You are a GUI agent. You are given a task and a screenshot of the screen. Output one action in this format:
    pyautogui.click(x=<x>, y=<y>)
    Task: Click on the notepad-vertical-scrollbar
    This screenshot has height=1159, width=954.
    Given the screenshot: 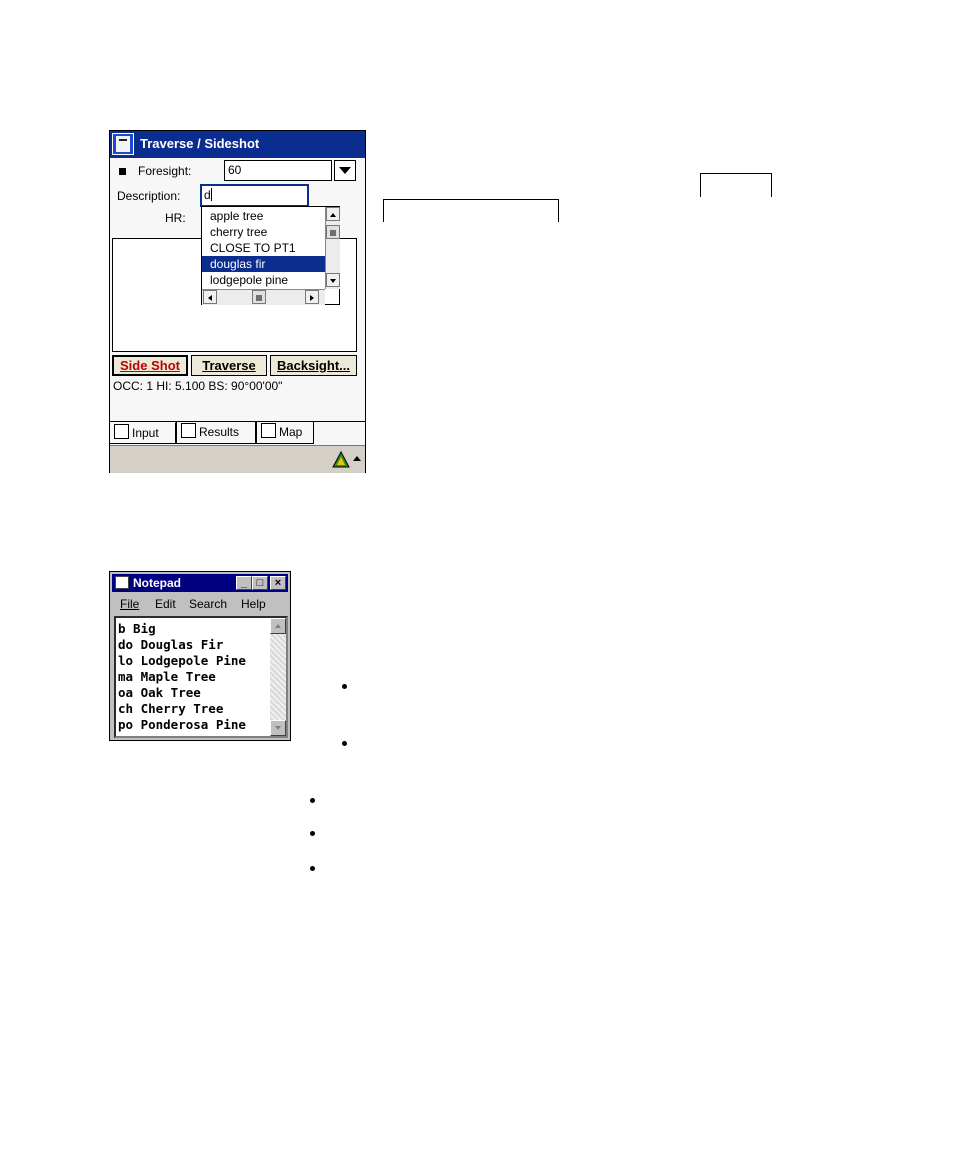 What is the action you would take?
    pyautogui.click(x=278, y=677)
    